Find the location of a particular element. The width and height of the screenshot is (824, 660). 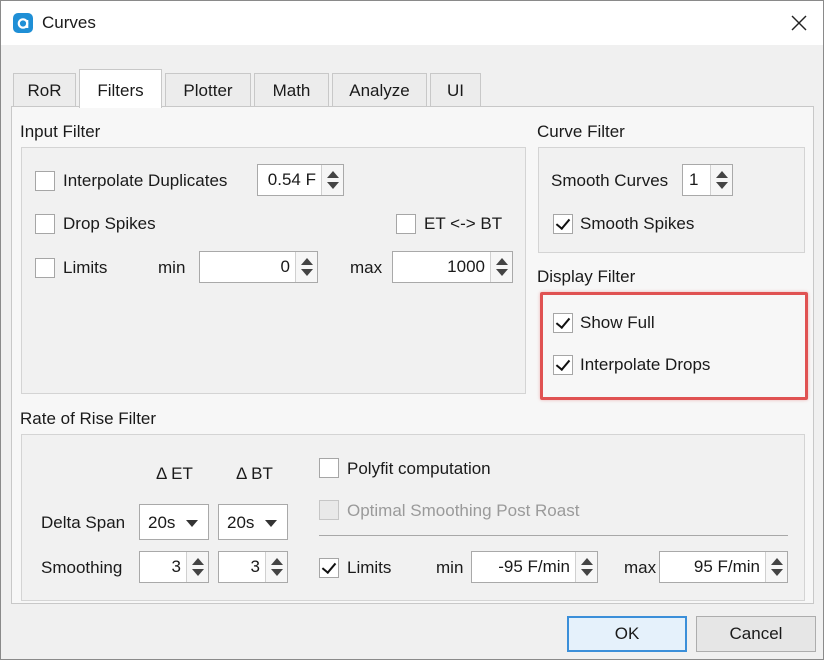

input-max-value: 1000 is located at coordinates (466, 266).